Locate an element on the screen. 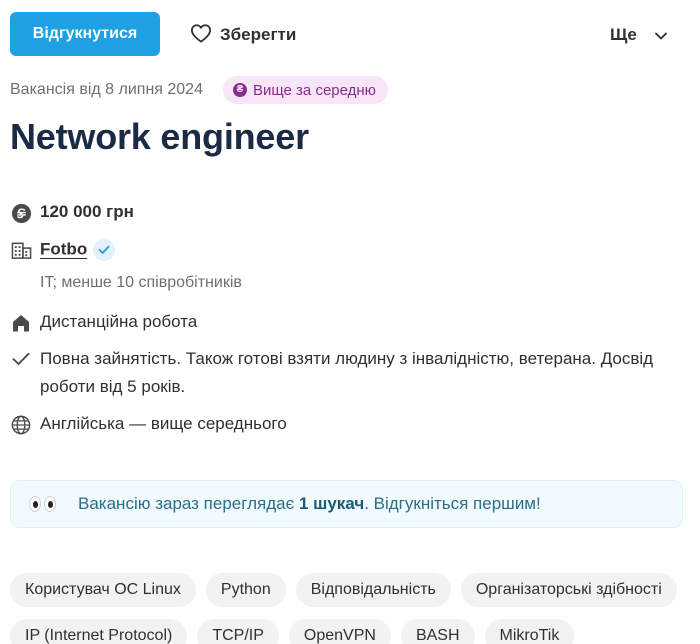 This screenshot has width=700, height=644. work-mode-row: Дистанційна робота is located at coordinates (103, 323).